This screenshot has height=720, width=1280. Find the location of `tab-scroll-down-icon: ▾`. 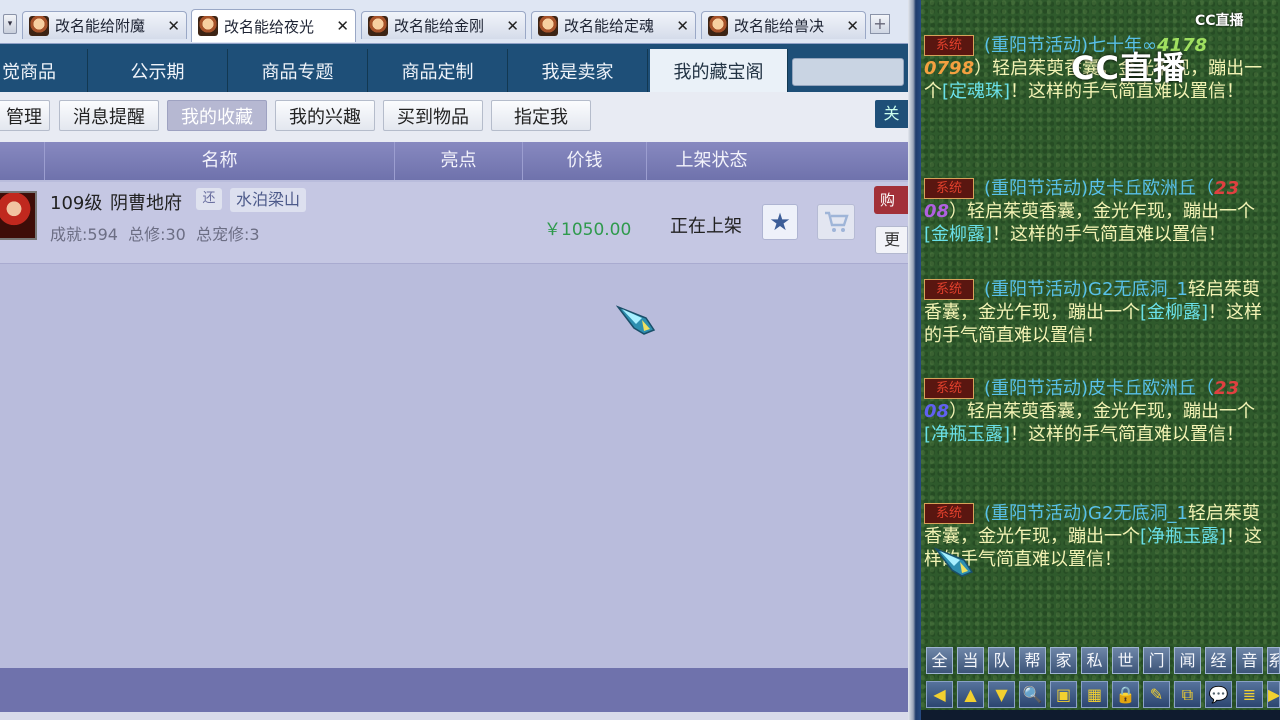

tab-scroll-down-icon: ▾ is located at coordinates (10, 24).